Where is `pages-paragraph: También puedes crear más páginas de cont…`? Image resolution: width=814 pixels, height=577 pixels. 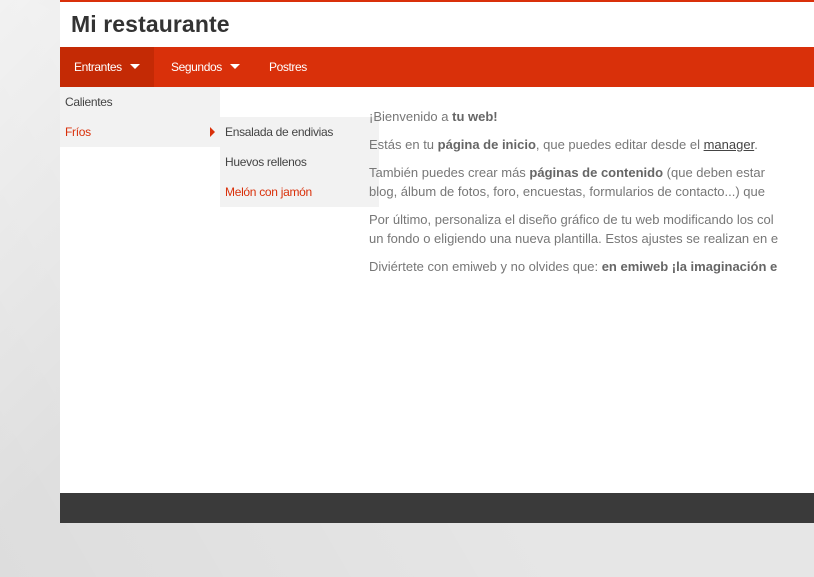
pages-paragraph: También puedes crear más páginas de cont… is located at coordinates (591, 182).